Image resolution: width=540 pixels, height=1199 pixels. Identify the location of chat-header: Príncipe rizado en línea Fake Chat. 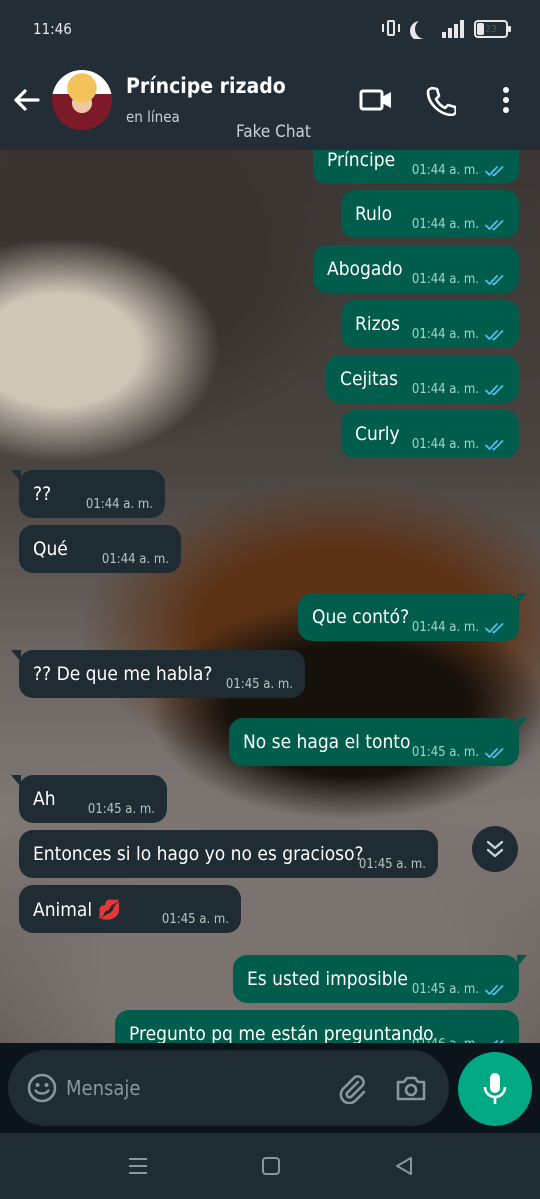
(270, 106).